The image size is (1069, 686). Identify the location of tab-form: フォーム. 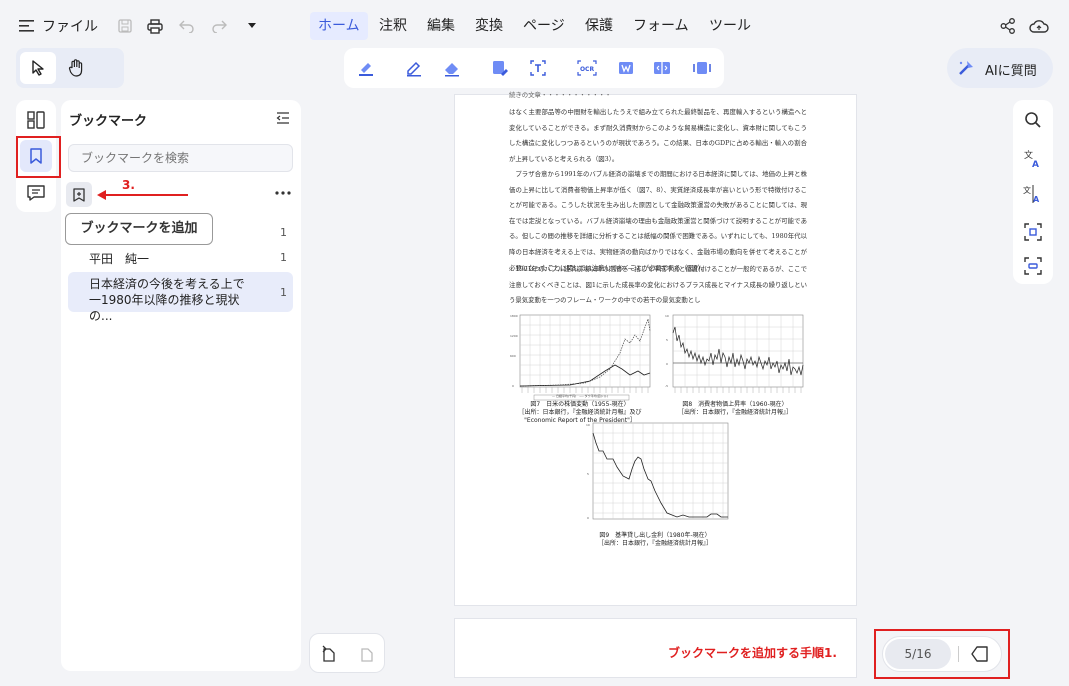
(661, 26).